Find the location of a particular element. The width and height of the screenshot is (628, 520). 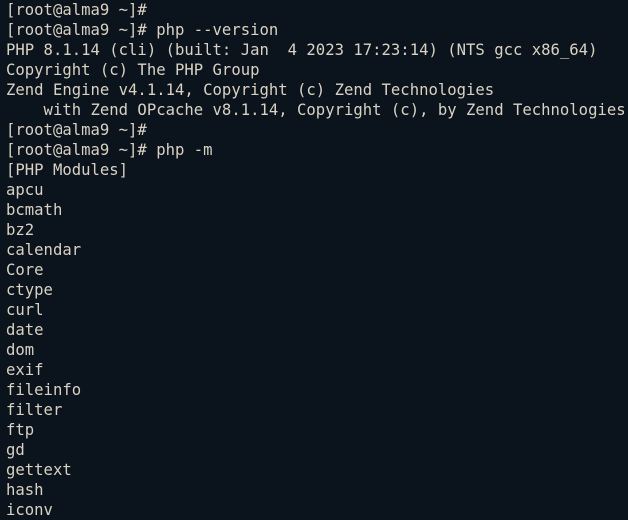

terminal-line: Core is located at coordinates (25, 270).